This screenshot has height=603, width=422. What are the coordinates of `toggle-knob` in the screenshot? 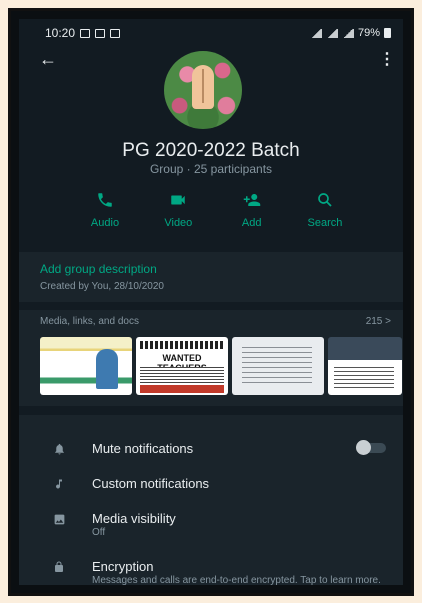 It's located at (363, 447).